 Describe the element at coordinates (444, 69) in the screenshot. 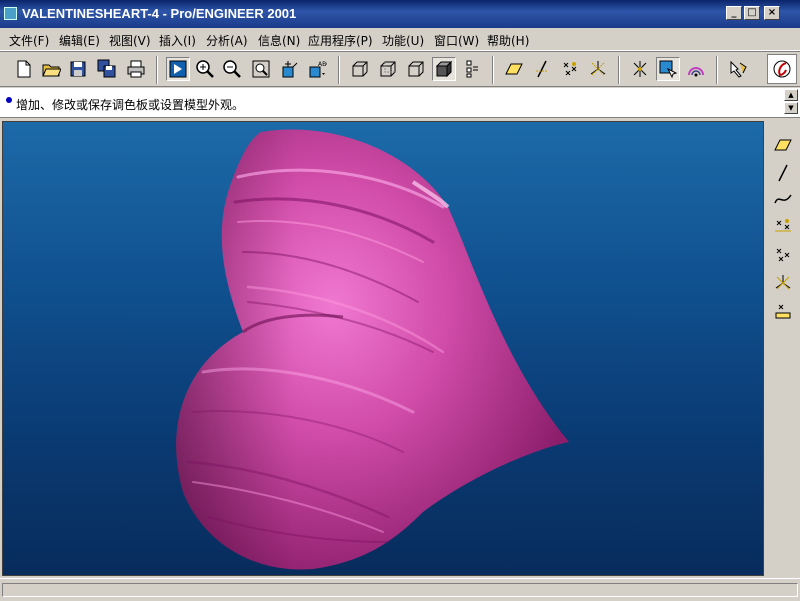

I see `shading-icon` at that location.